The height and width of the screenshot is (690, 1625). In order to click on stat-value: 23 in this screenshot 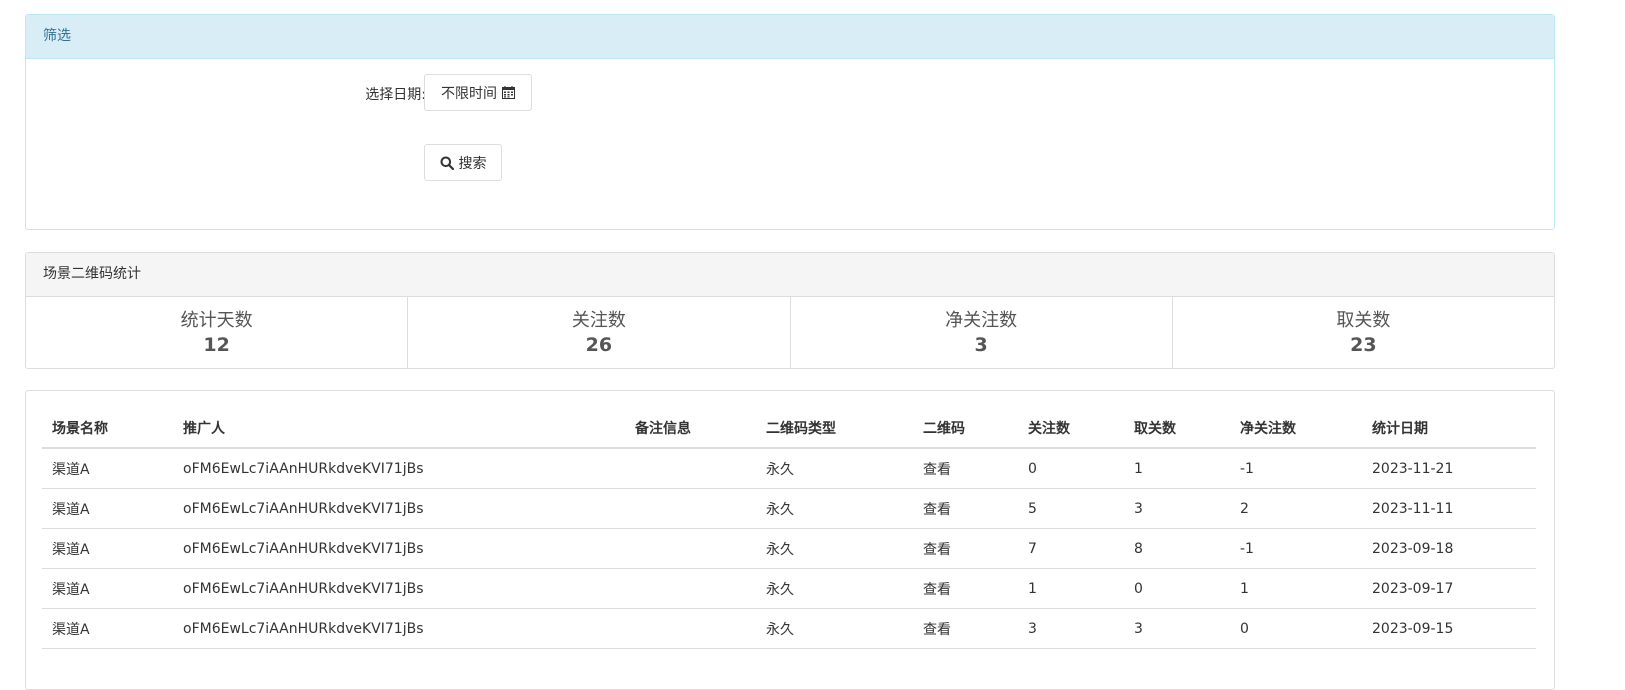, I will do `click(1363, 345)`.